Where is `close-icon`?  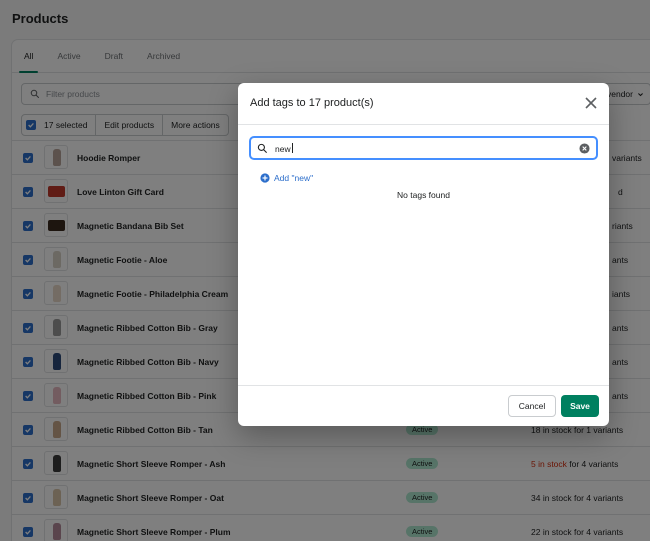 close-icon is located at coordinates (591, 103).